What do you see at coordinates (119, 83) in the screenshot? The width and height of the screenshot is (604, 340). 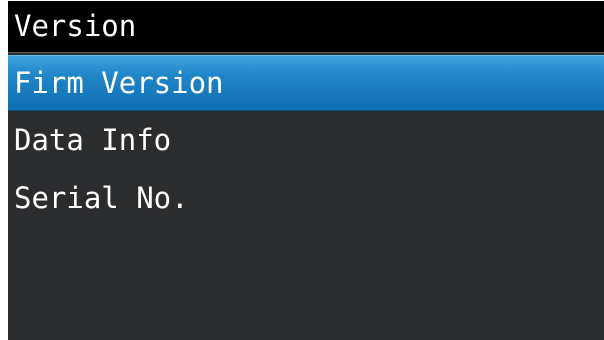 I see `menu-item-label: Firm Version` at bounding box center [119, 83].